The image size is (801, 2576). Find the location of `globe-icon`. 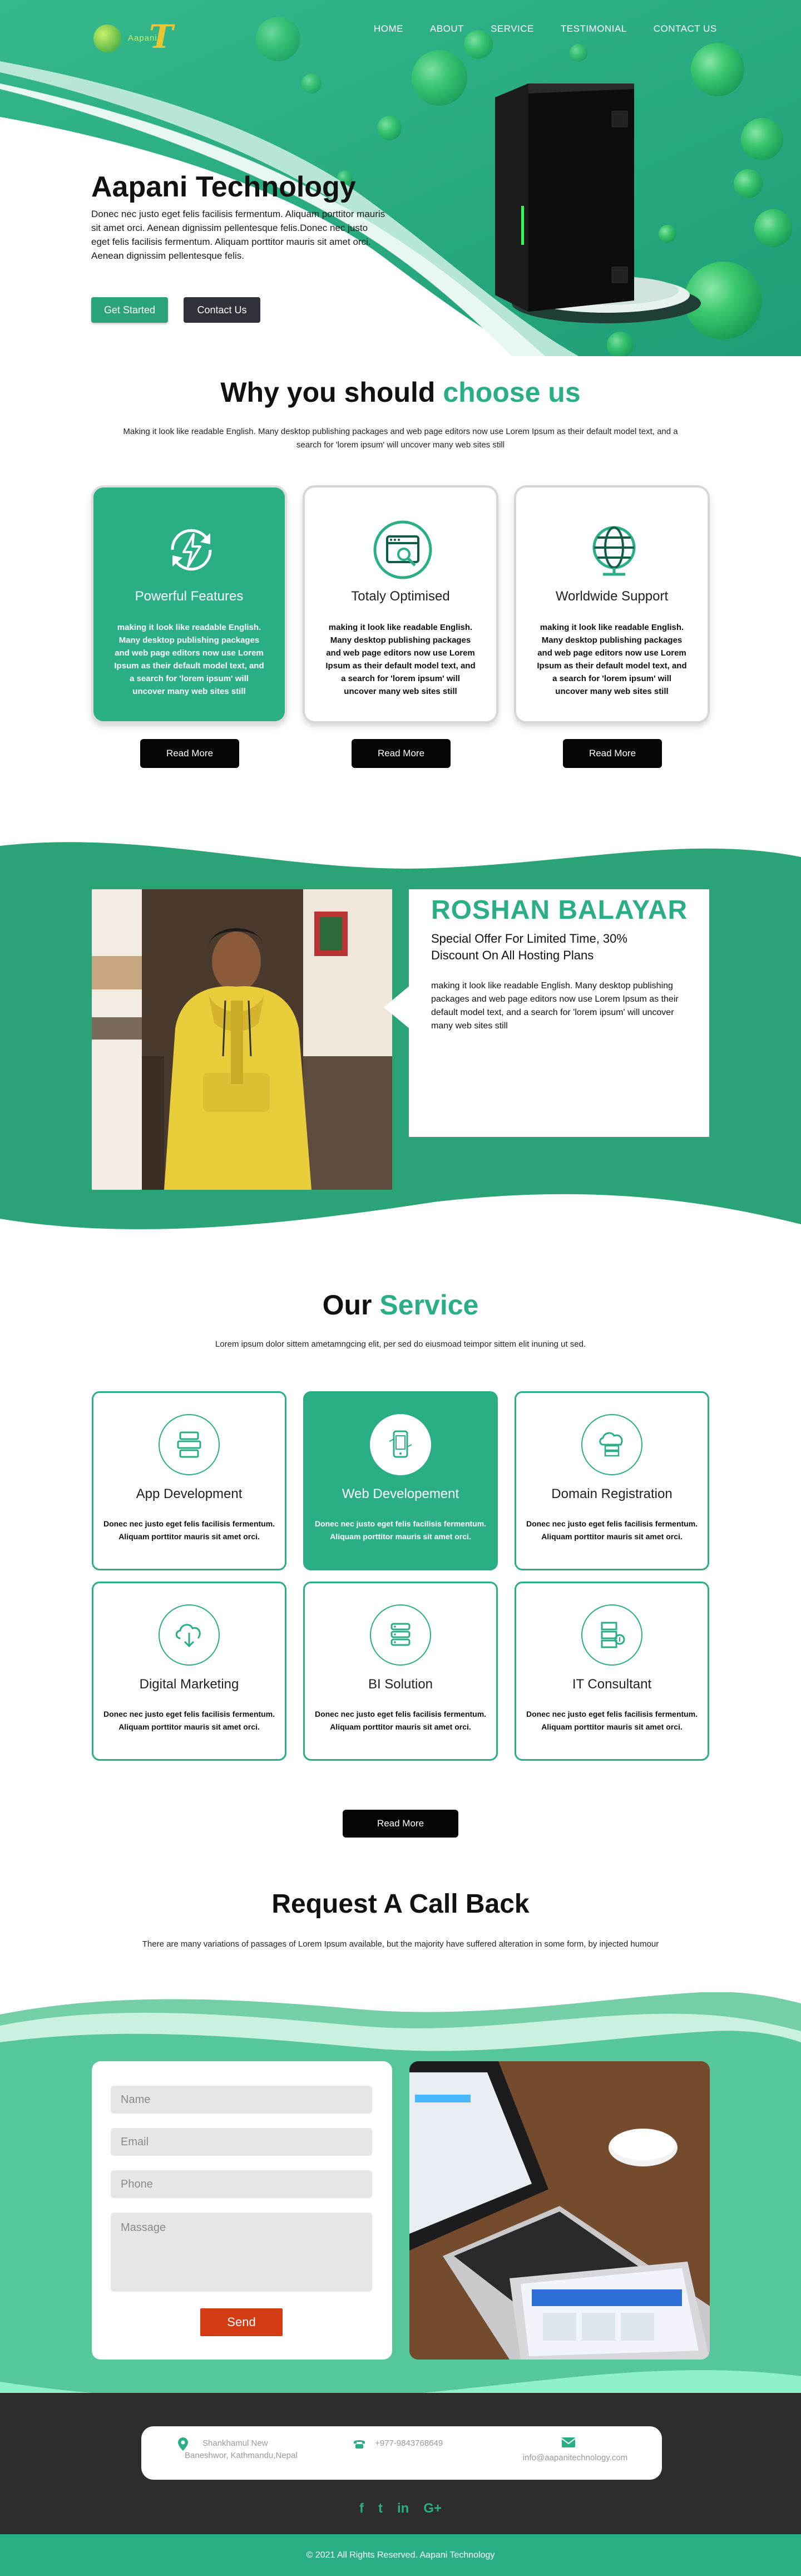

globe-icon is located at coordinates (614, 551).